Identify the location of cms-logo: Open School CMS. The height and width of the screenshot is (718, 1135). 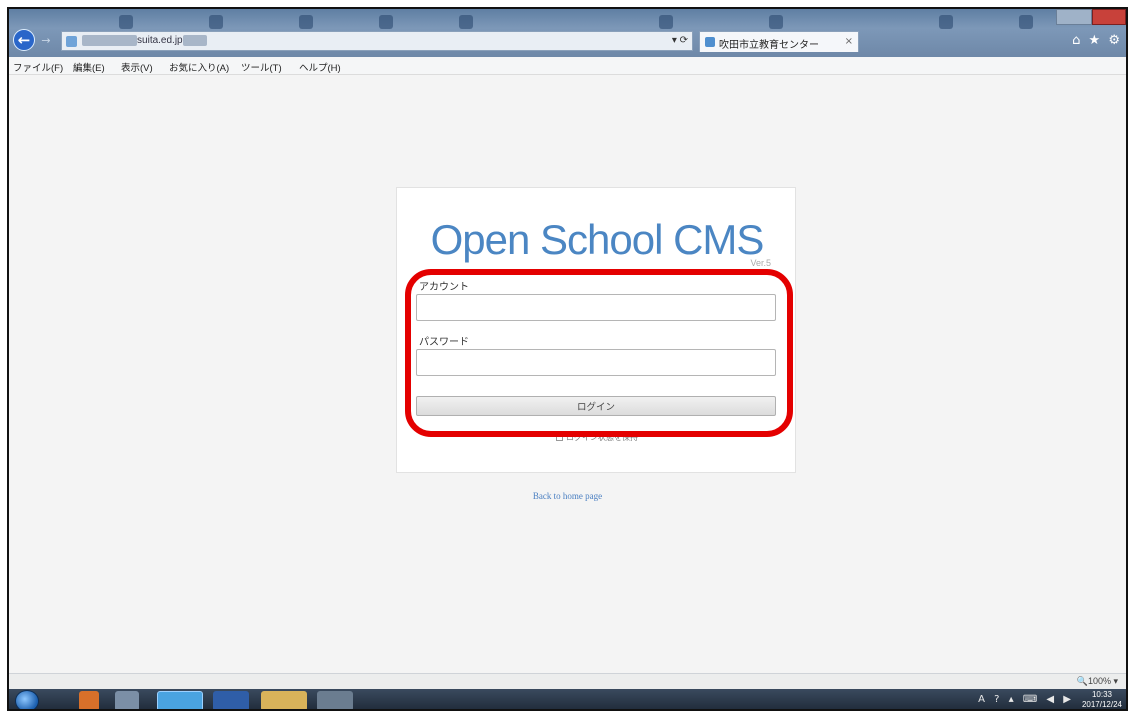
(597, 239).